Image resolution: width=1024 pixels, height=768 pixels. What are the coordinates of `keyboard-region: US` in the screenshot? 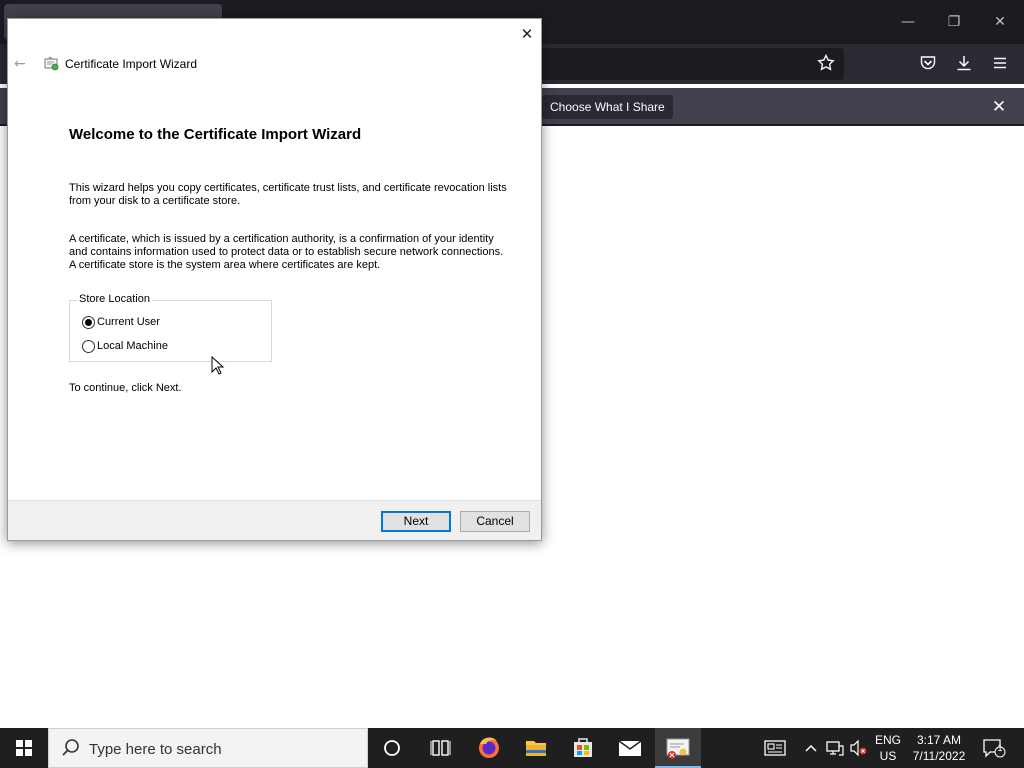 It's located at (888, 756).